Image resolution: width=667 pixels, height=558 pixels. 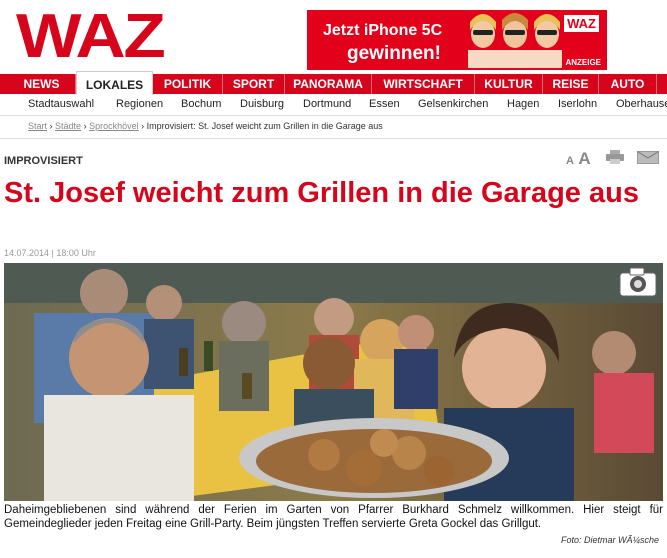 I want to click on nav-item-politik: POLITIK, so click(x=188, y=84).